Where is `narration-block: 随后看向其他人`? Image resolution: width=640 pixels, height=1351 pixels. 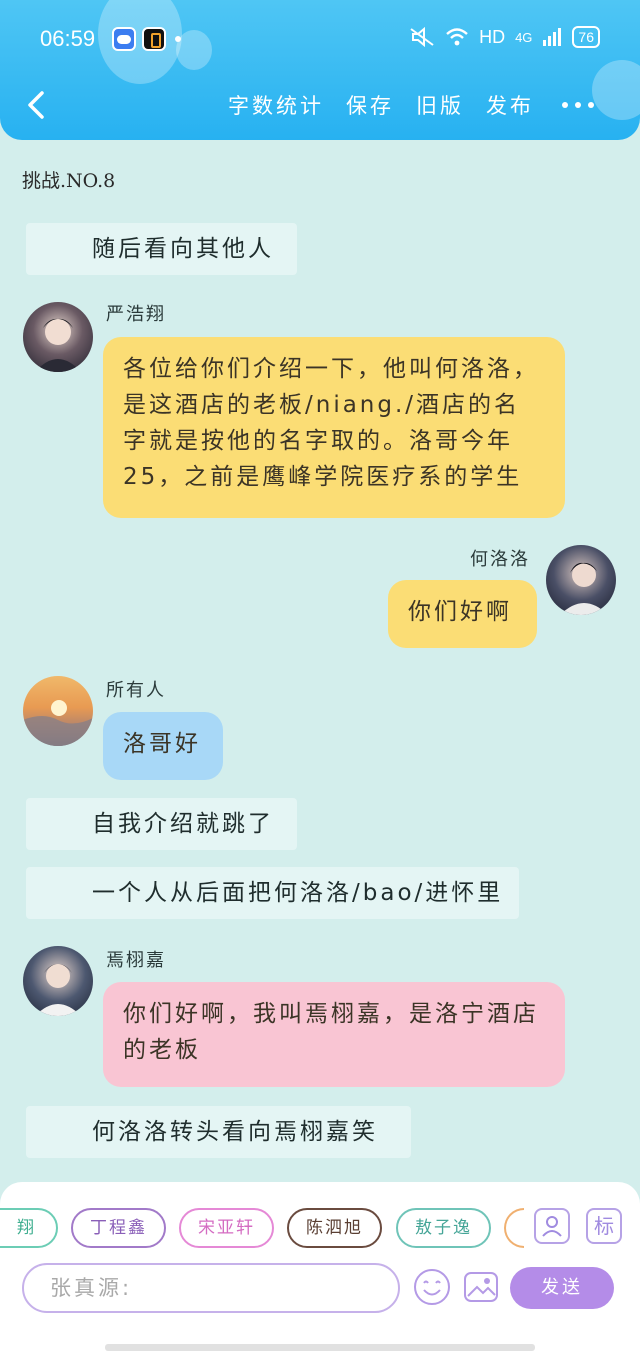 narration-block: 随后看向其他人 is located at coordinates (161, 249).